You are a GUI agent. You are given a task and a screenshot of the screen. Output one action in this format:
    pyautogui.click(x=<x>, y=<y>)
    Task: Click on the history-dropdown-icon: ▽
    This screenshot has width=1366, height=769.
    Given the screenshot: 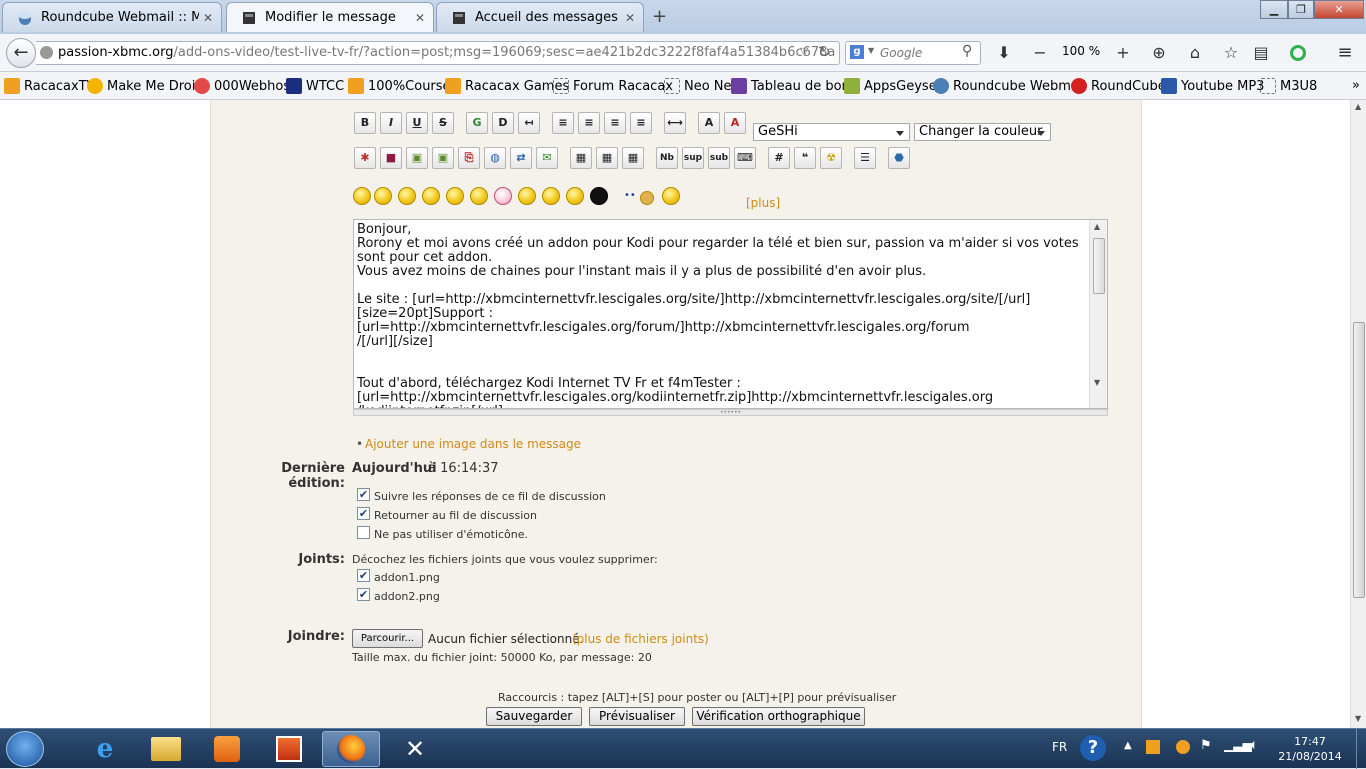 What is the action you would take?
    pyautogui.click(x=804, y=51)
    